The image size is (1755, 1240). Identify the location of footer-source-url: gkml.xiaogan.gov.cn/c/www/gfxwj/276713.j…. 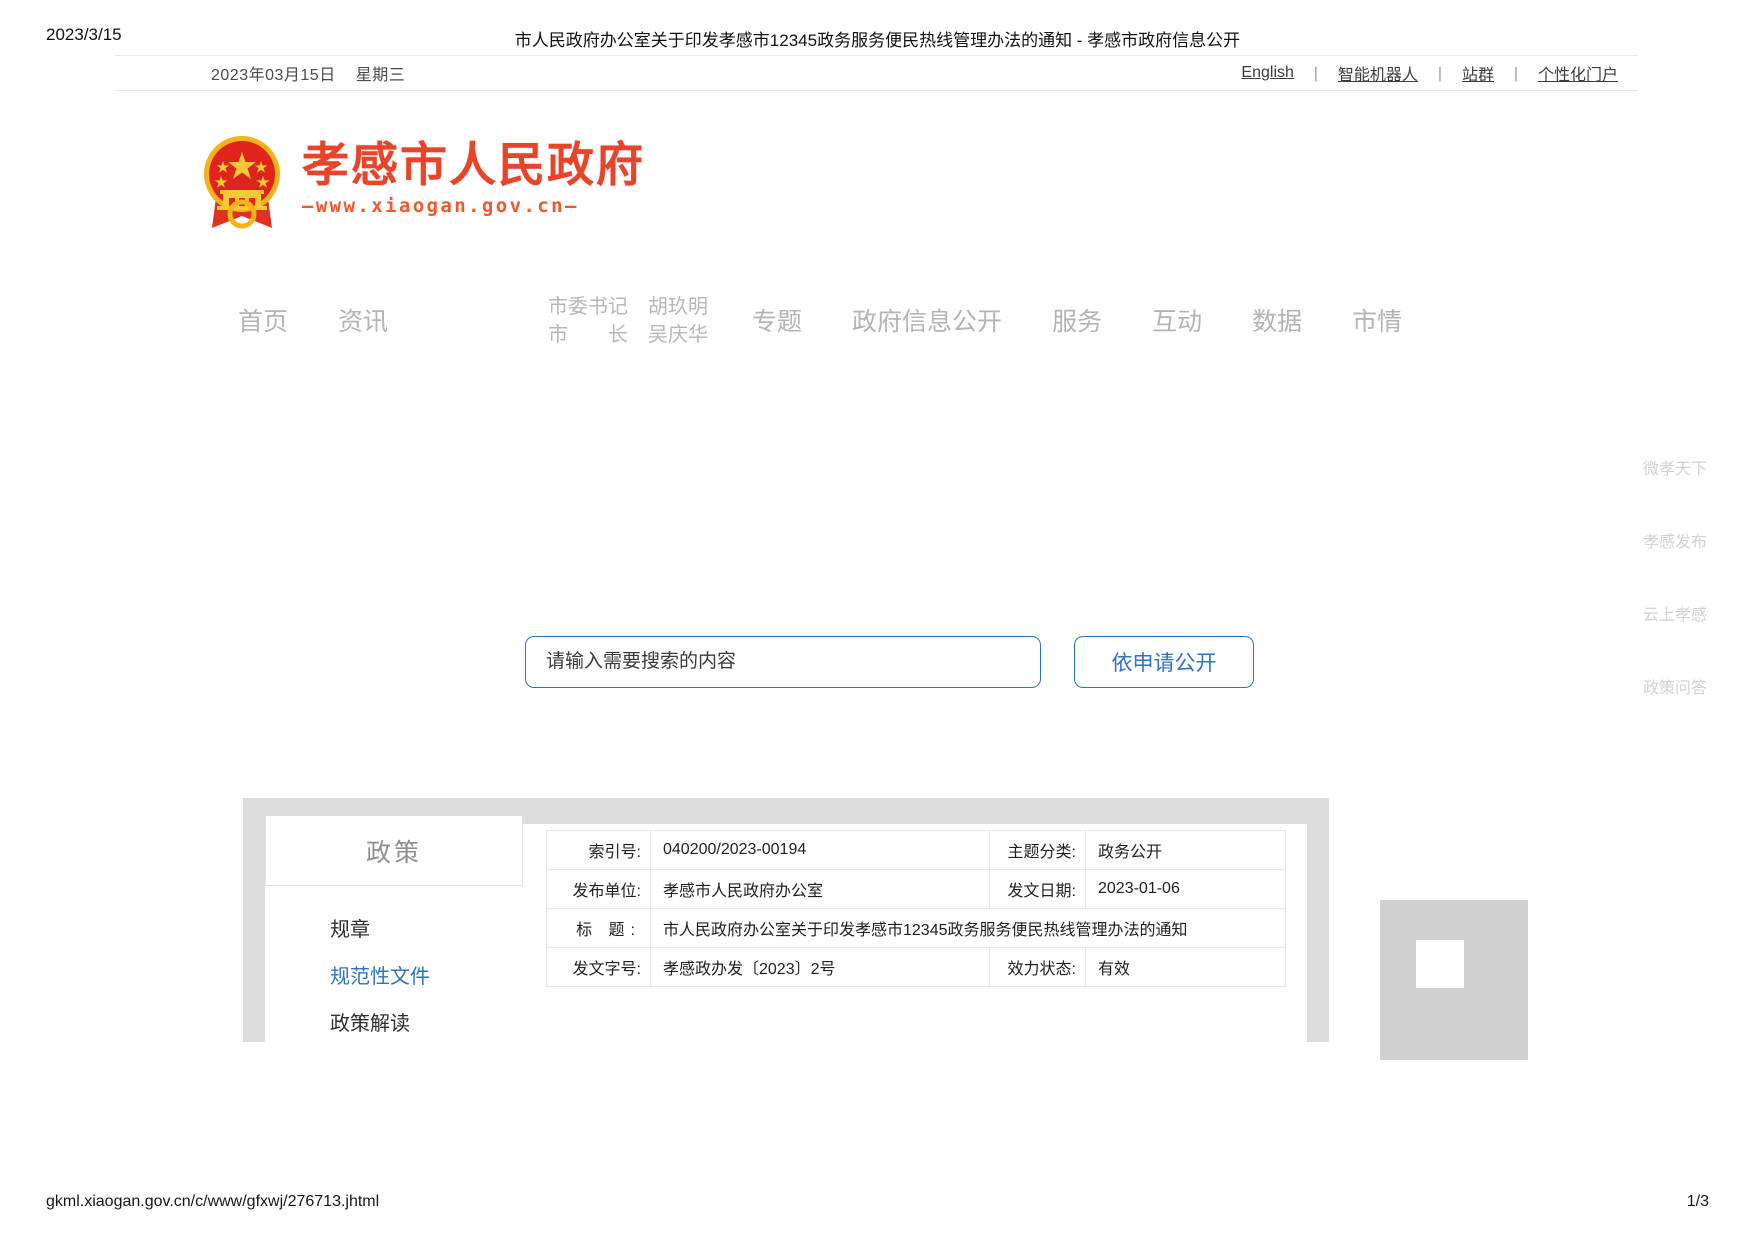
(213, 1201).